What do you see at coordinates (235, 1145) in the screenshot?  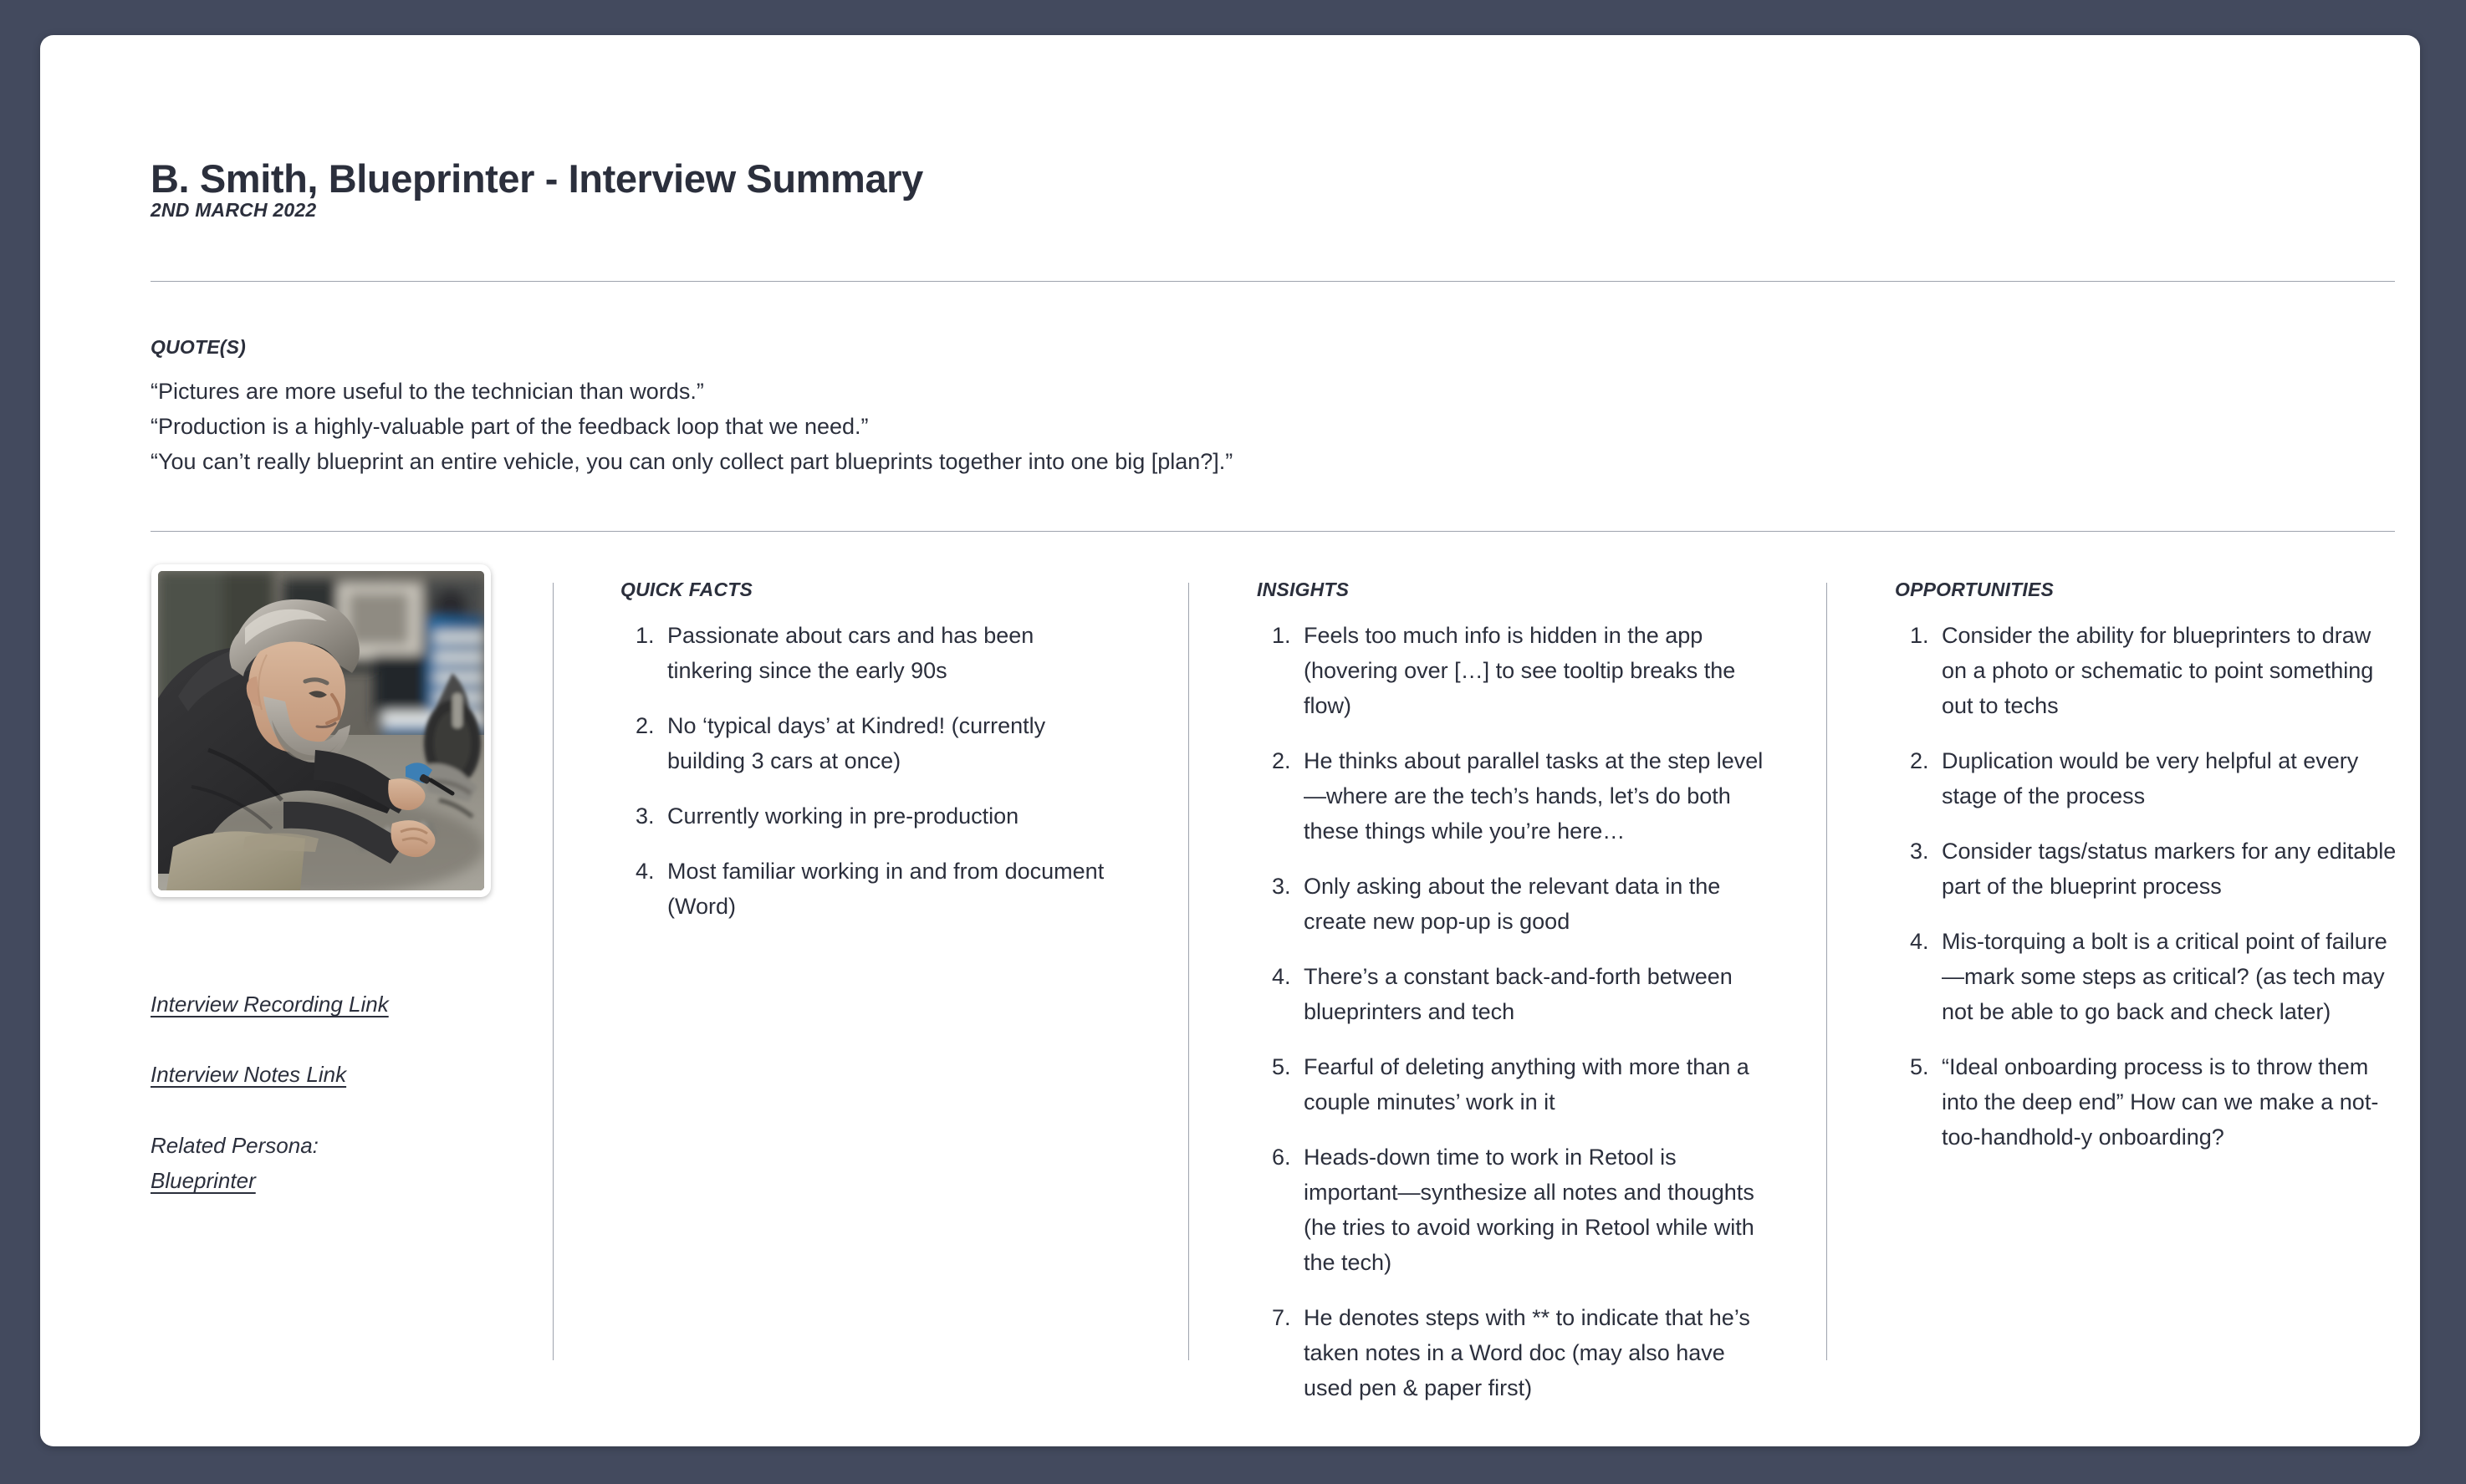 I see `related-persona-label: Related Persona:` at bounding box center [235, 1145].